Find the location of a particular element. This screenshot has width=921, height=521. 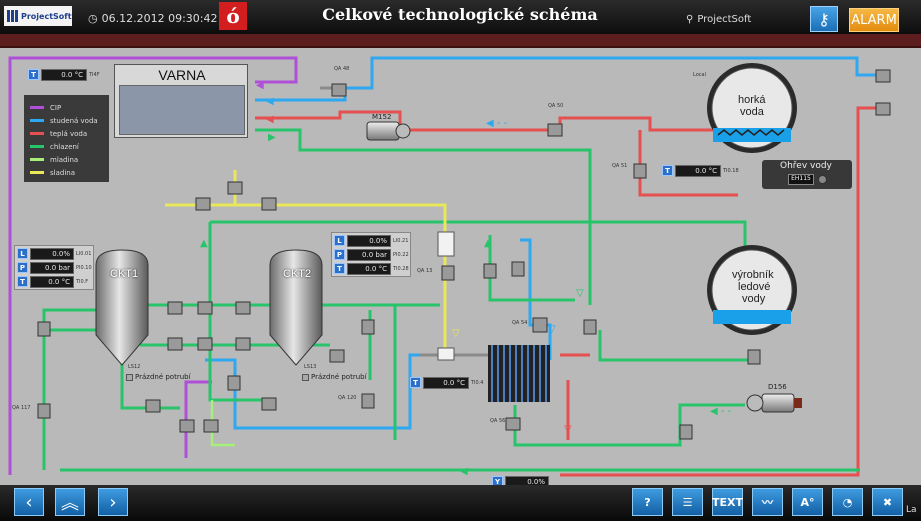

prev-screen-button: ‹ is located at coordinates (29, 502).